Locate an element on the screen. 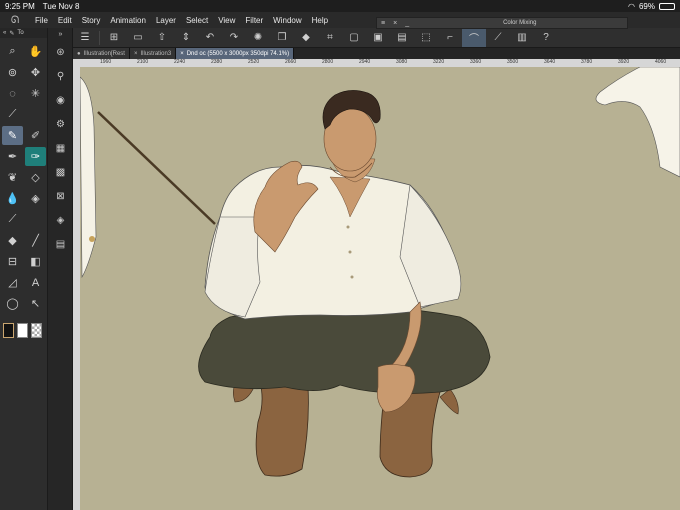 This screenshot has height=510, width=680. blend-icon: 💧 is located at coordinates (12, 198).